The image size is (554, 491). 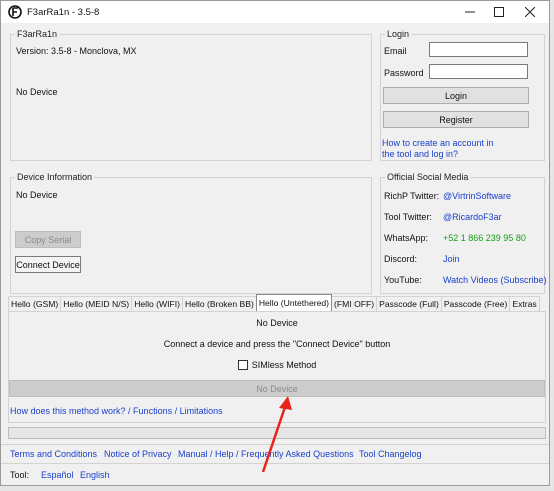 I want to click on connect-device-button: Connect Device, so click(x=48, y=264).